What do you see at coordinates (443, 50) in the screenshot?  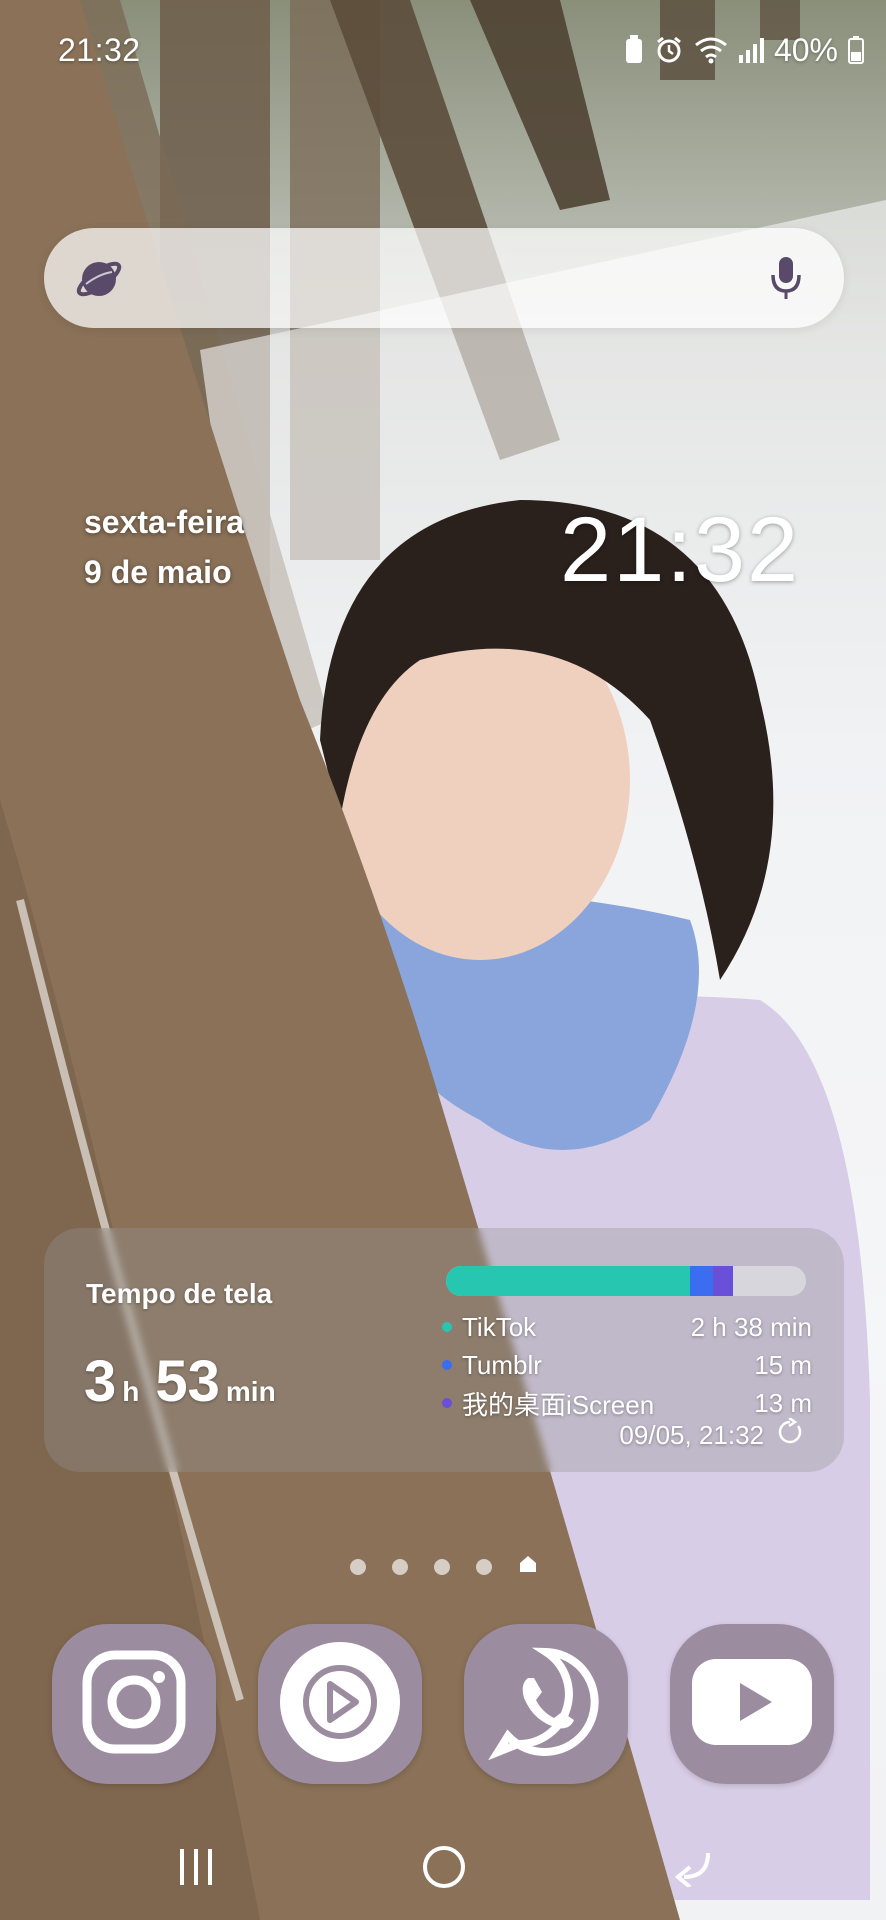 I see `status-bar: 21:32 40%` at bounding box center [443, 50].